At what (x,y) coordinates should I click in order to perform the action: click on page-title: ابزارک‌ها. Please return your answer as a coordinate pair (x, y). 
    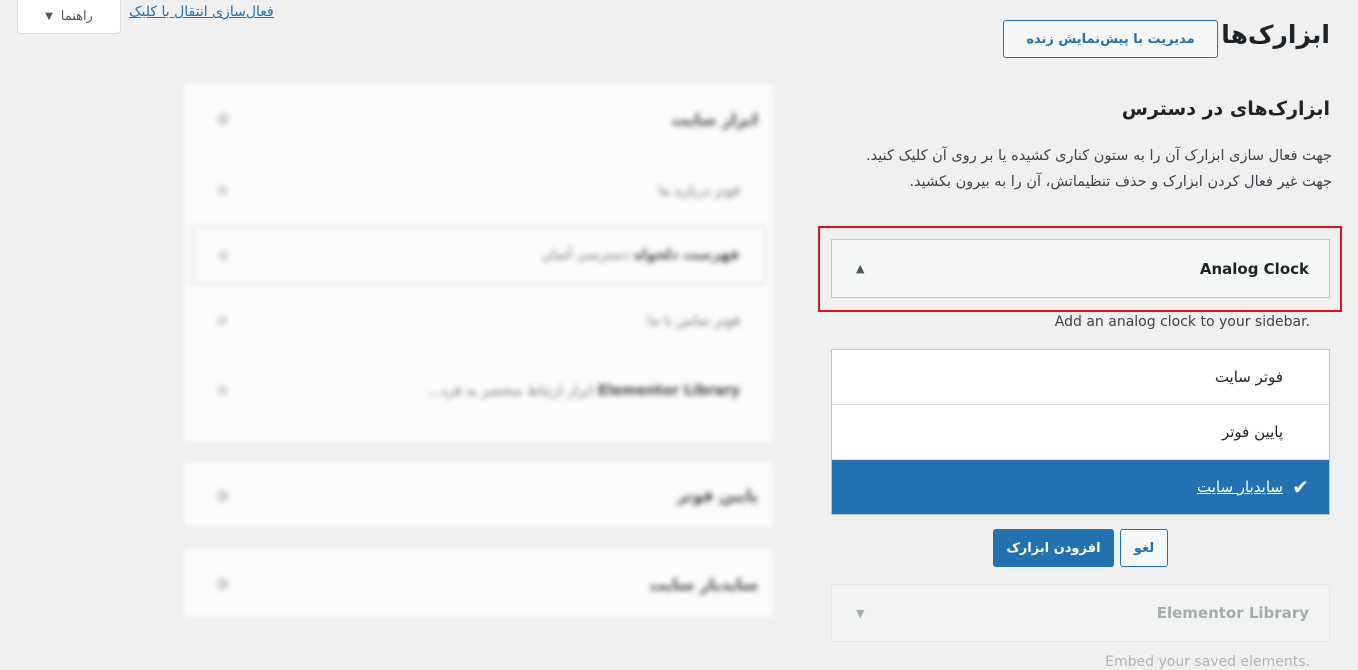
    Looking at the image, I should click on (1275, 34).